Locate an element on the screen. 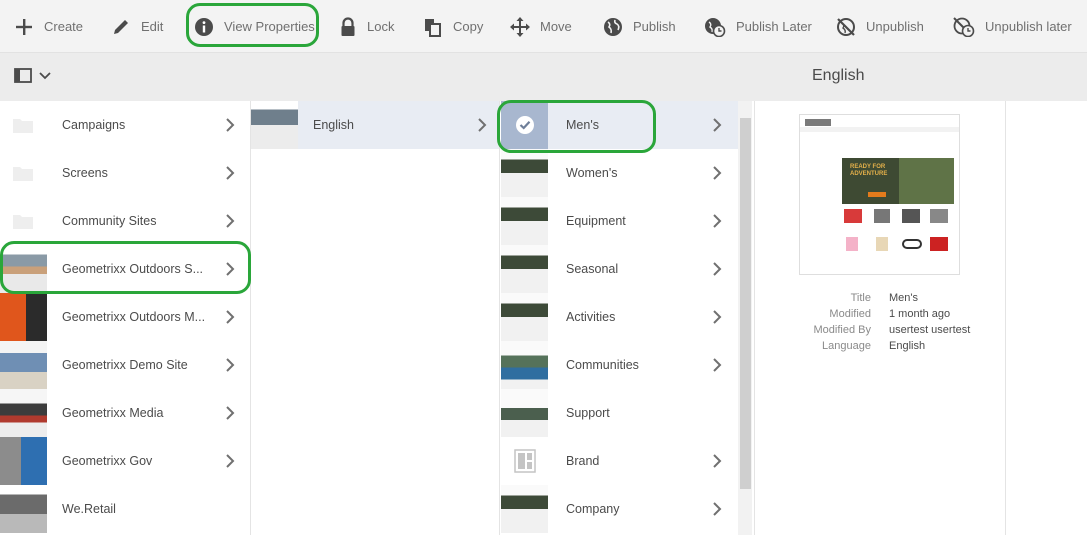  modified-by-key: Modified By is located at coordinates (842, 330).